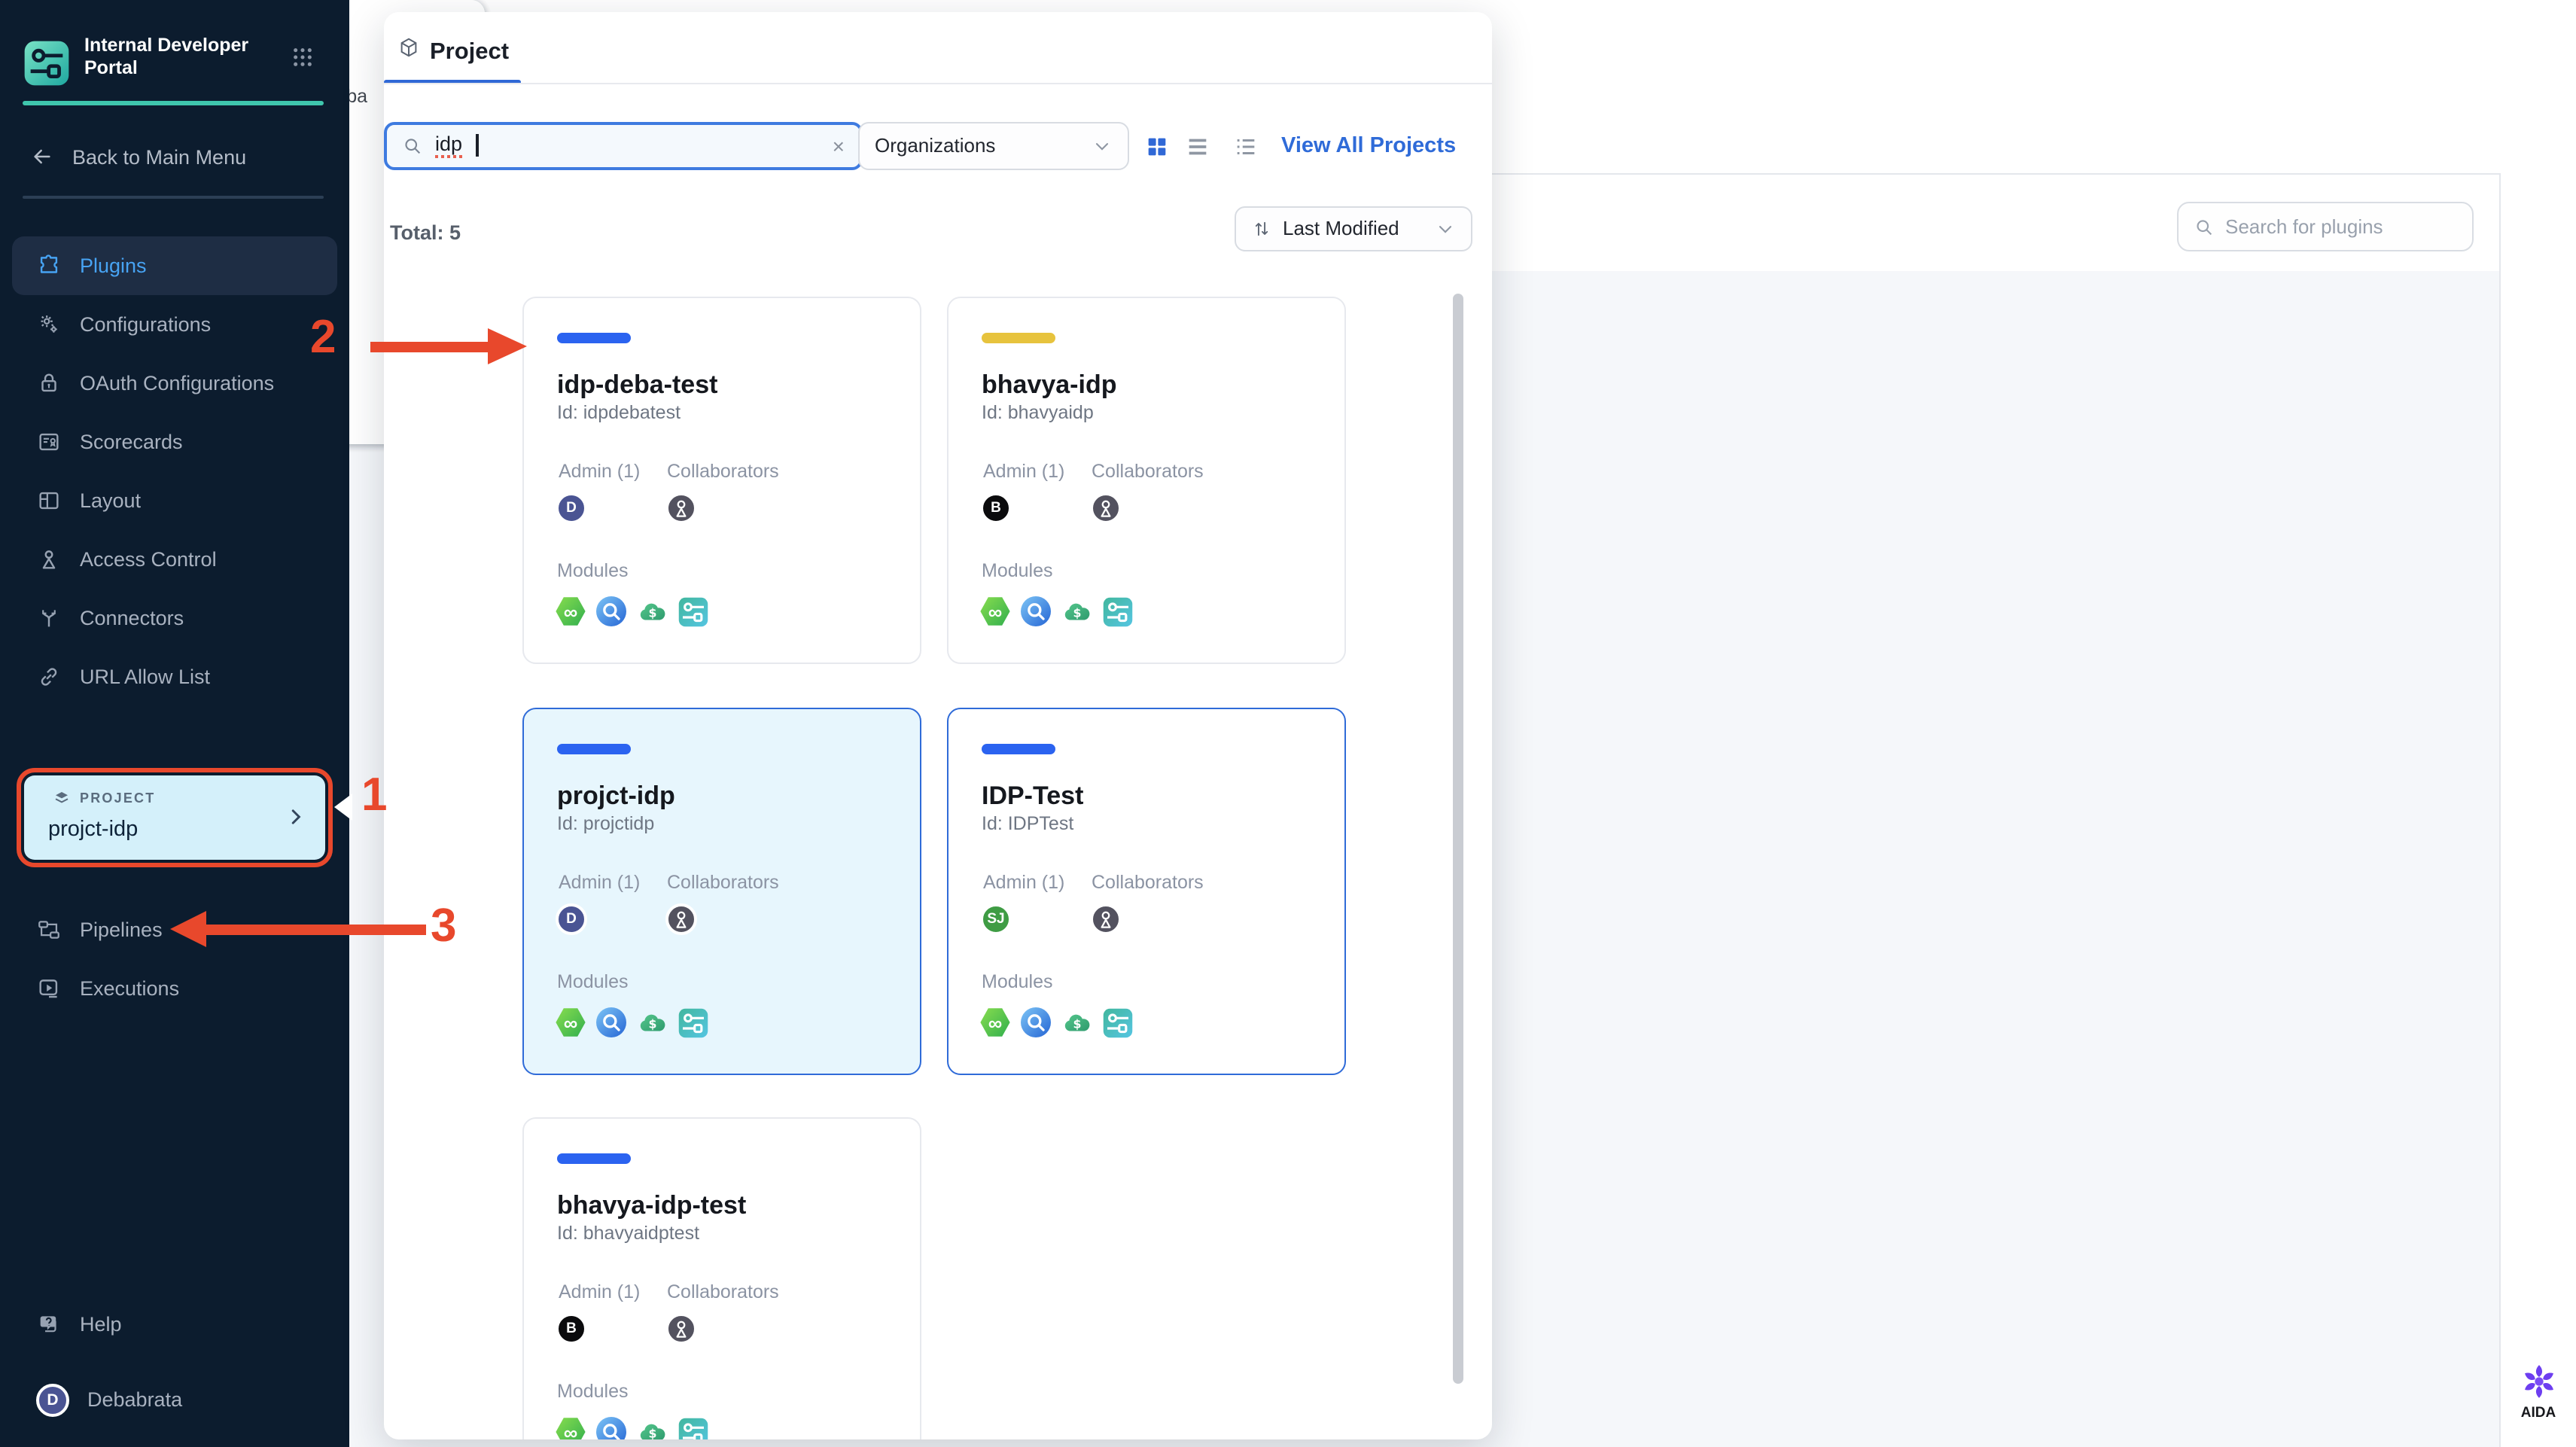 This screenshot has width=2576, height=1447. What do you see at coordinates (375, 794) in the screenshot?
I see `annotation-1: 1` at bounding box center [375, 794].